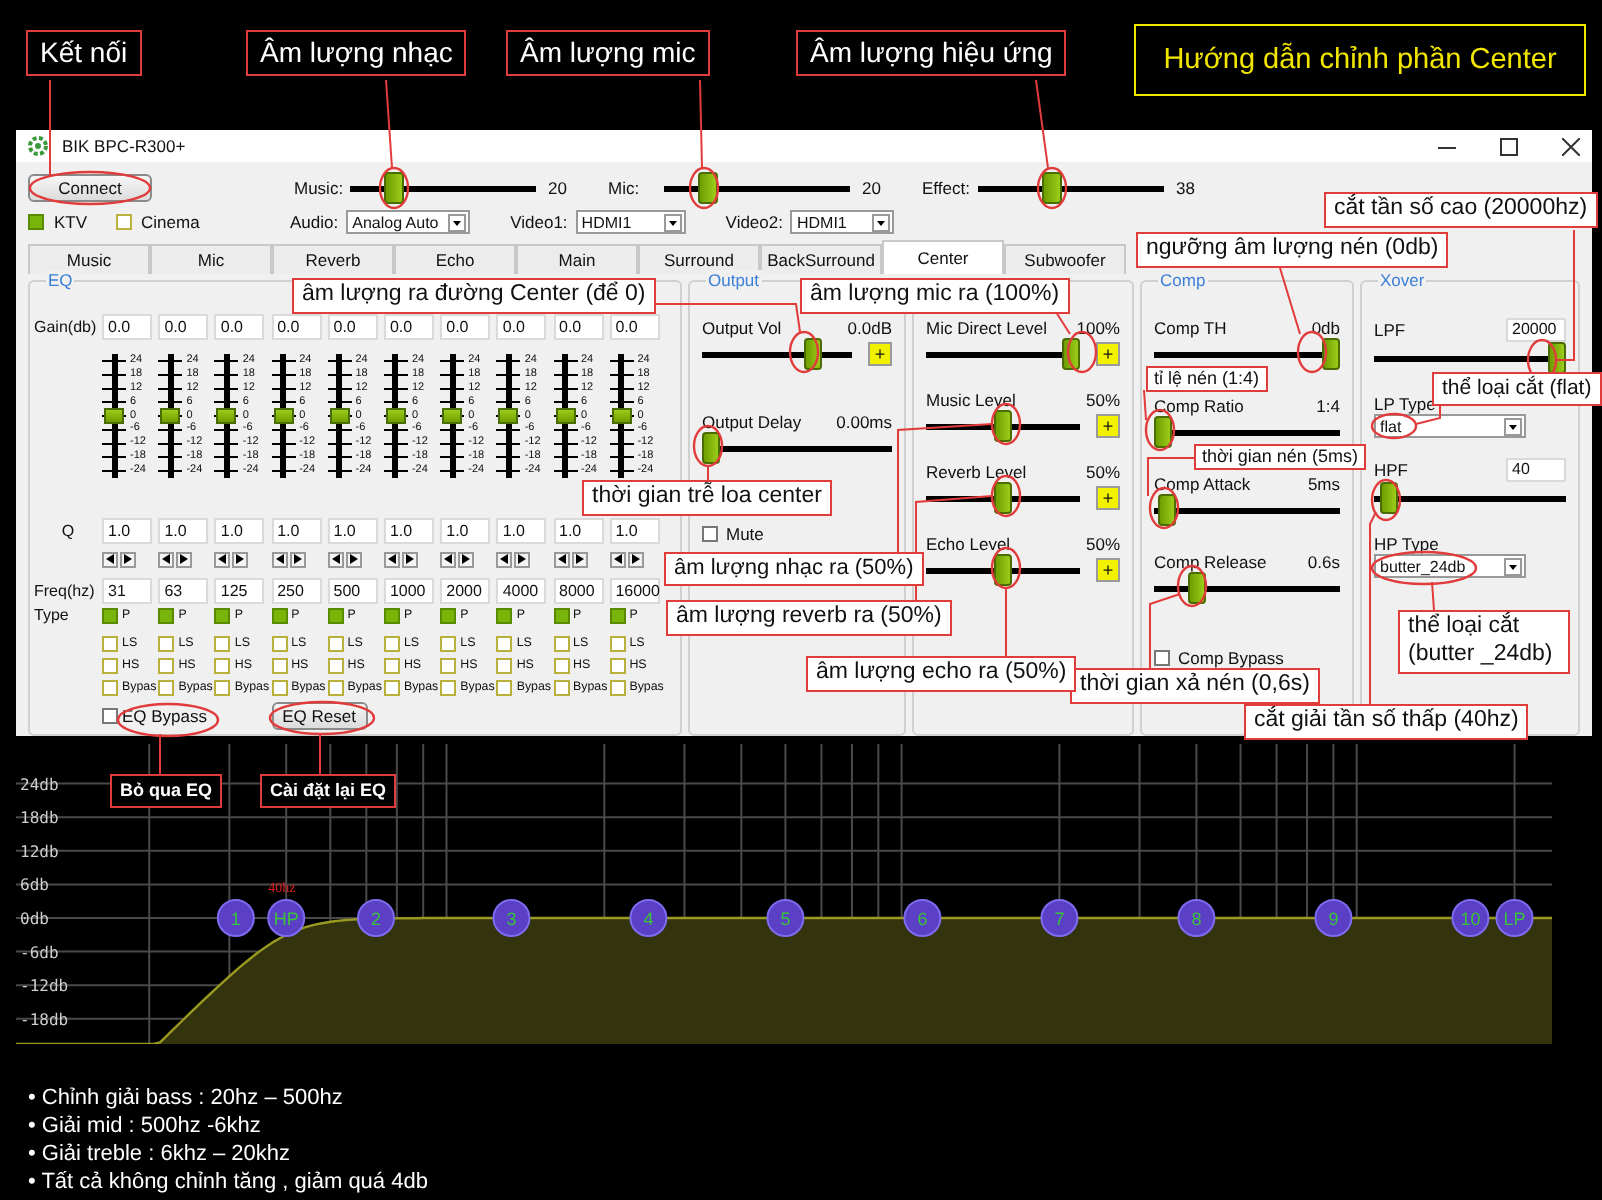  Describe the element at coordinates (521, 591) in the screenshot. I see `frequency-field: 4000` at that location.